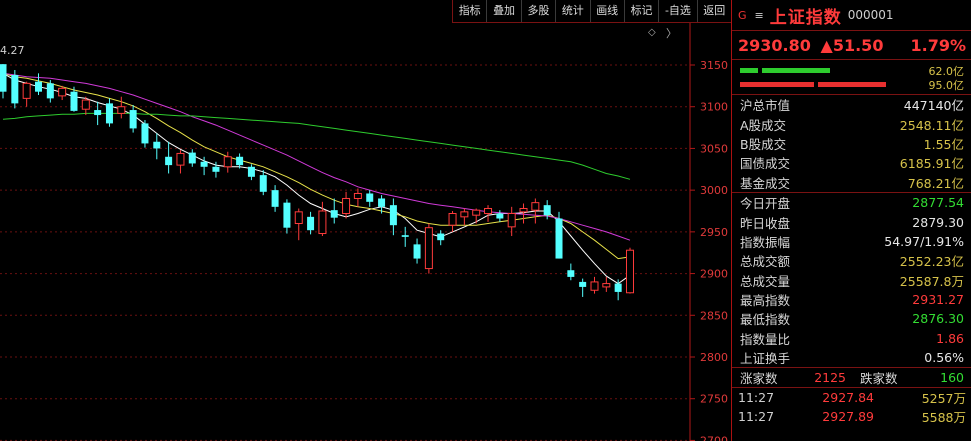 Image resolution: width=971 pixels, height=441 pixels. Describe the element at coordinates (714, 65) in the screenshot. I see `y-tick-label: 3150` at that location.